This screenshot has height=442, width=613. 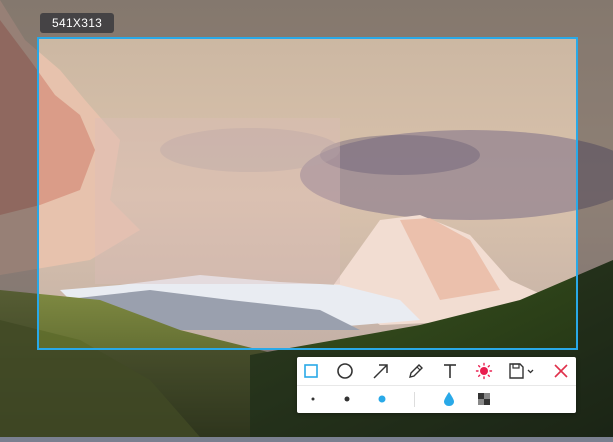 I want to click on mosaic-icon, so click(x=484, y=399).